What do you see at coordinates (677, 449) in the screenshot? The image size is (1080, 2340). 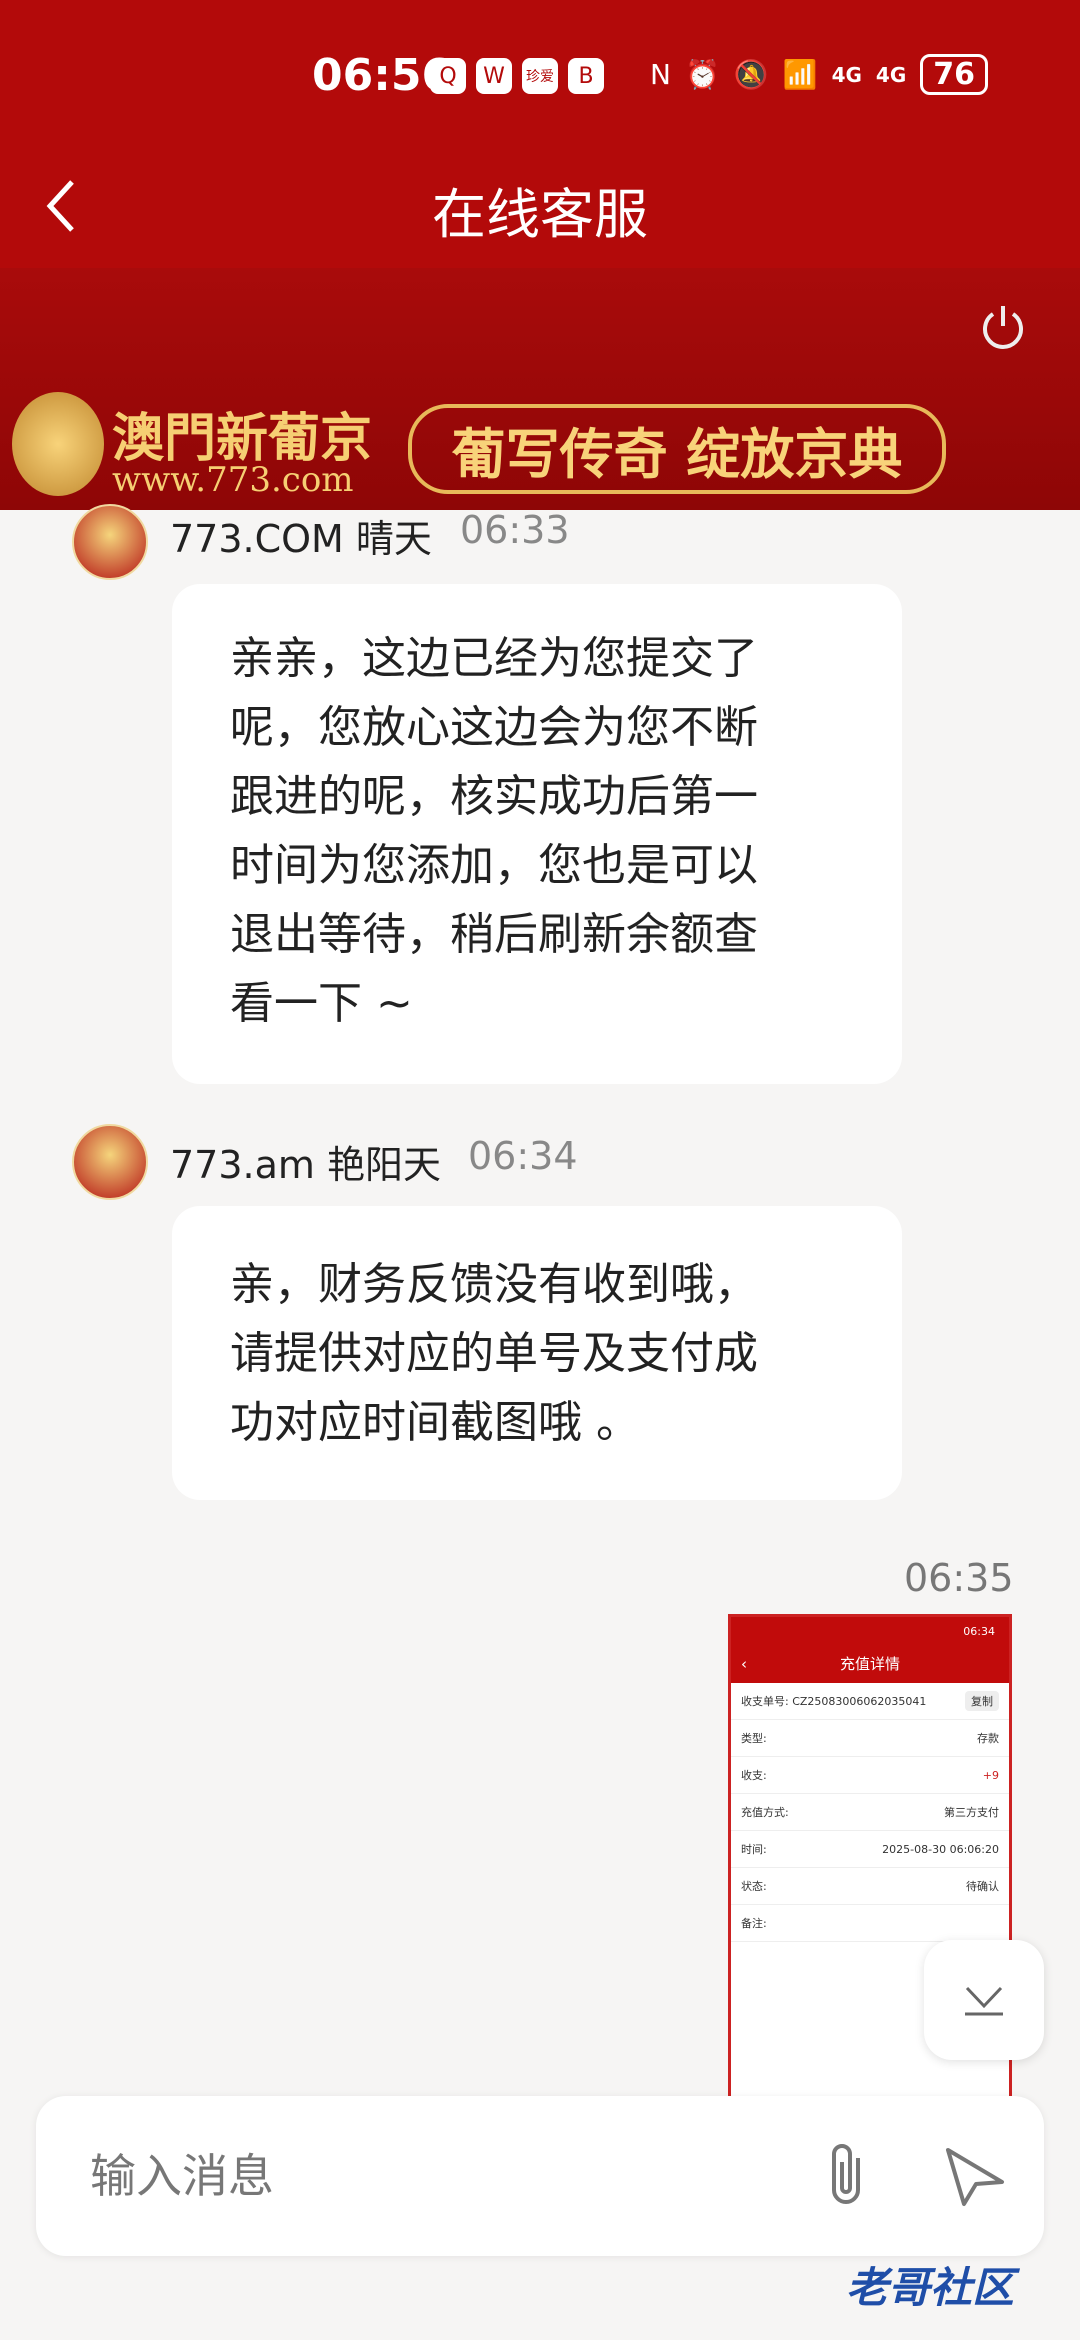 I see `brand-slogan: 葡写传奇 绽放京典` at bounding box center [677, 449].